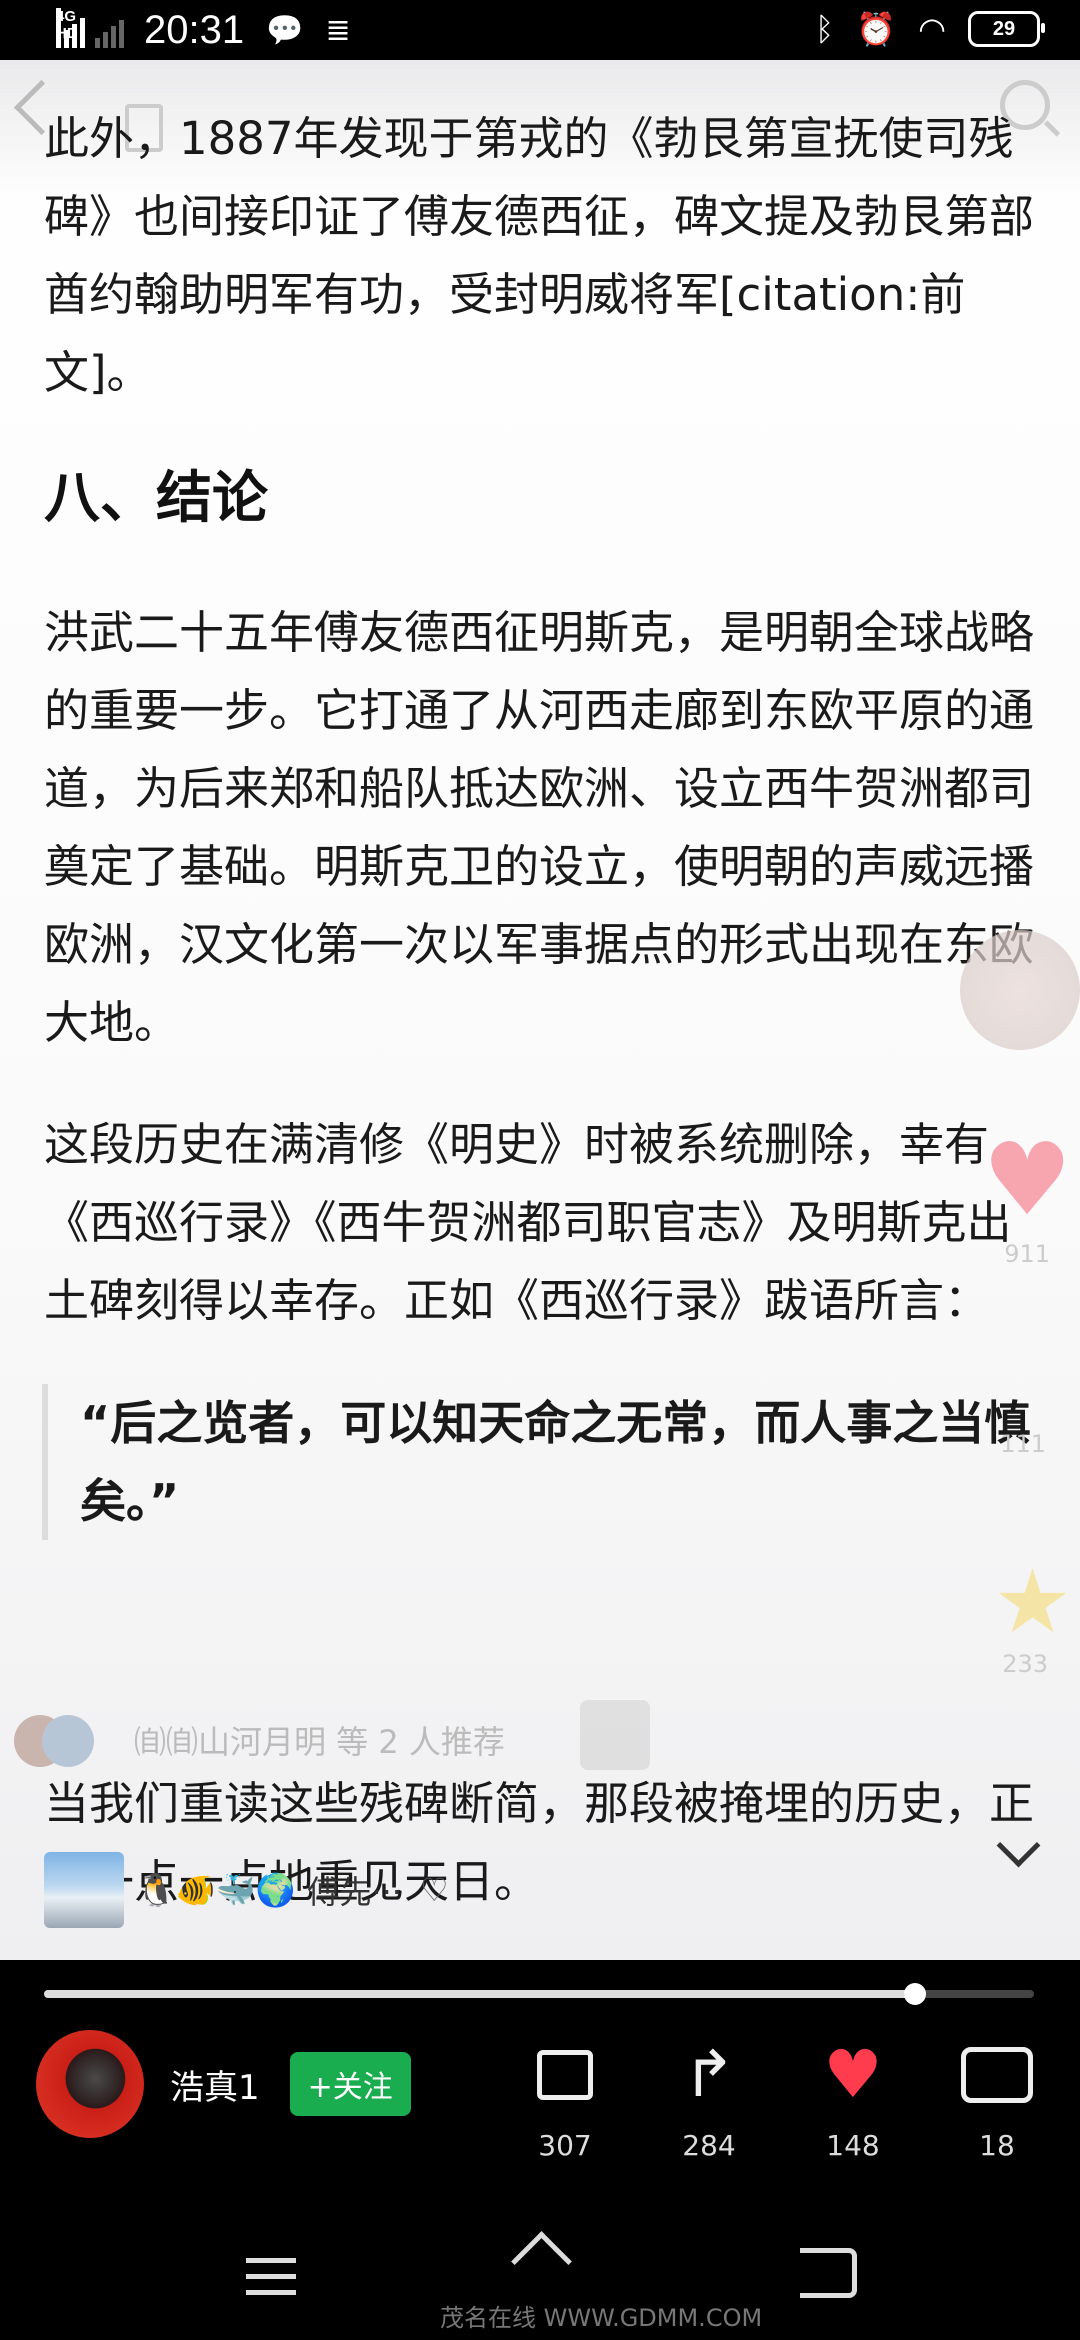 The height and width of the screenshot is (2340, 1080). Describe the element at coordinates (434, 1890) in the screenshot. I see `heart-outline-icon: ♡` at that location.